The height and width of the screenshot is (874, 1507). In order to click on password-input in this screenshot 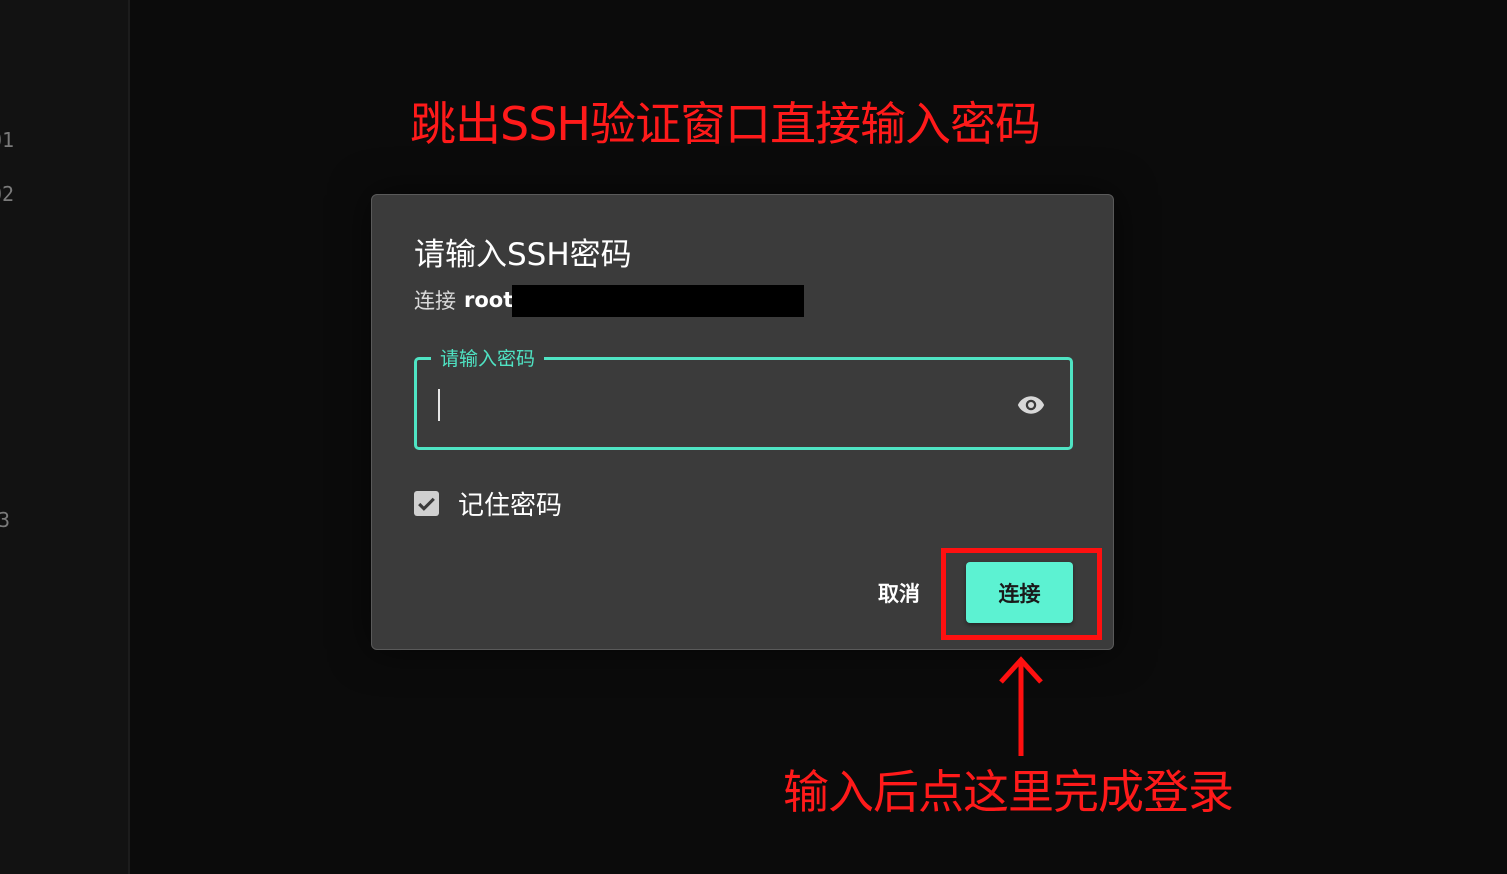, I will do `click(717, 405)`.